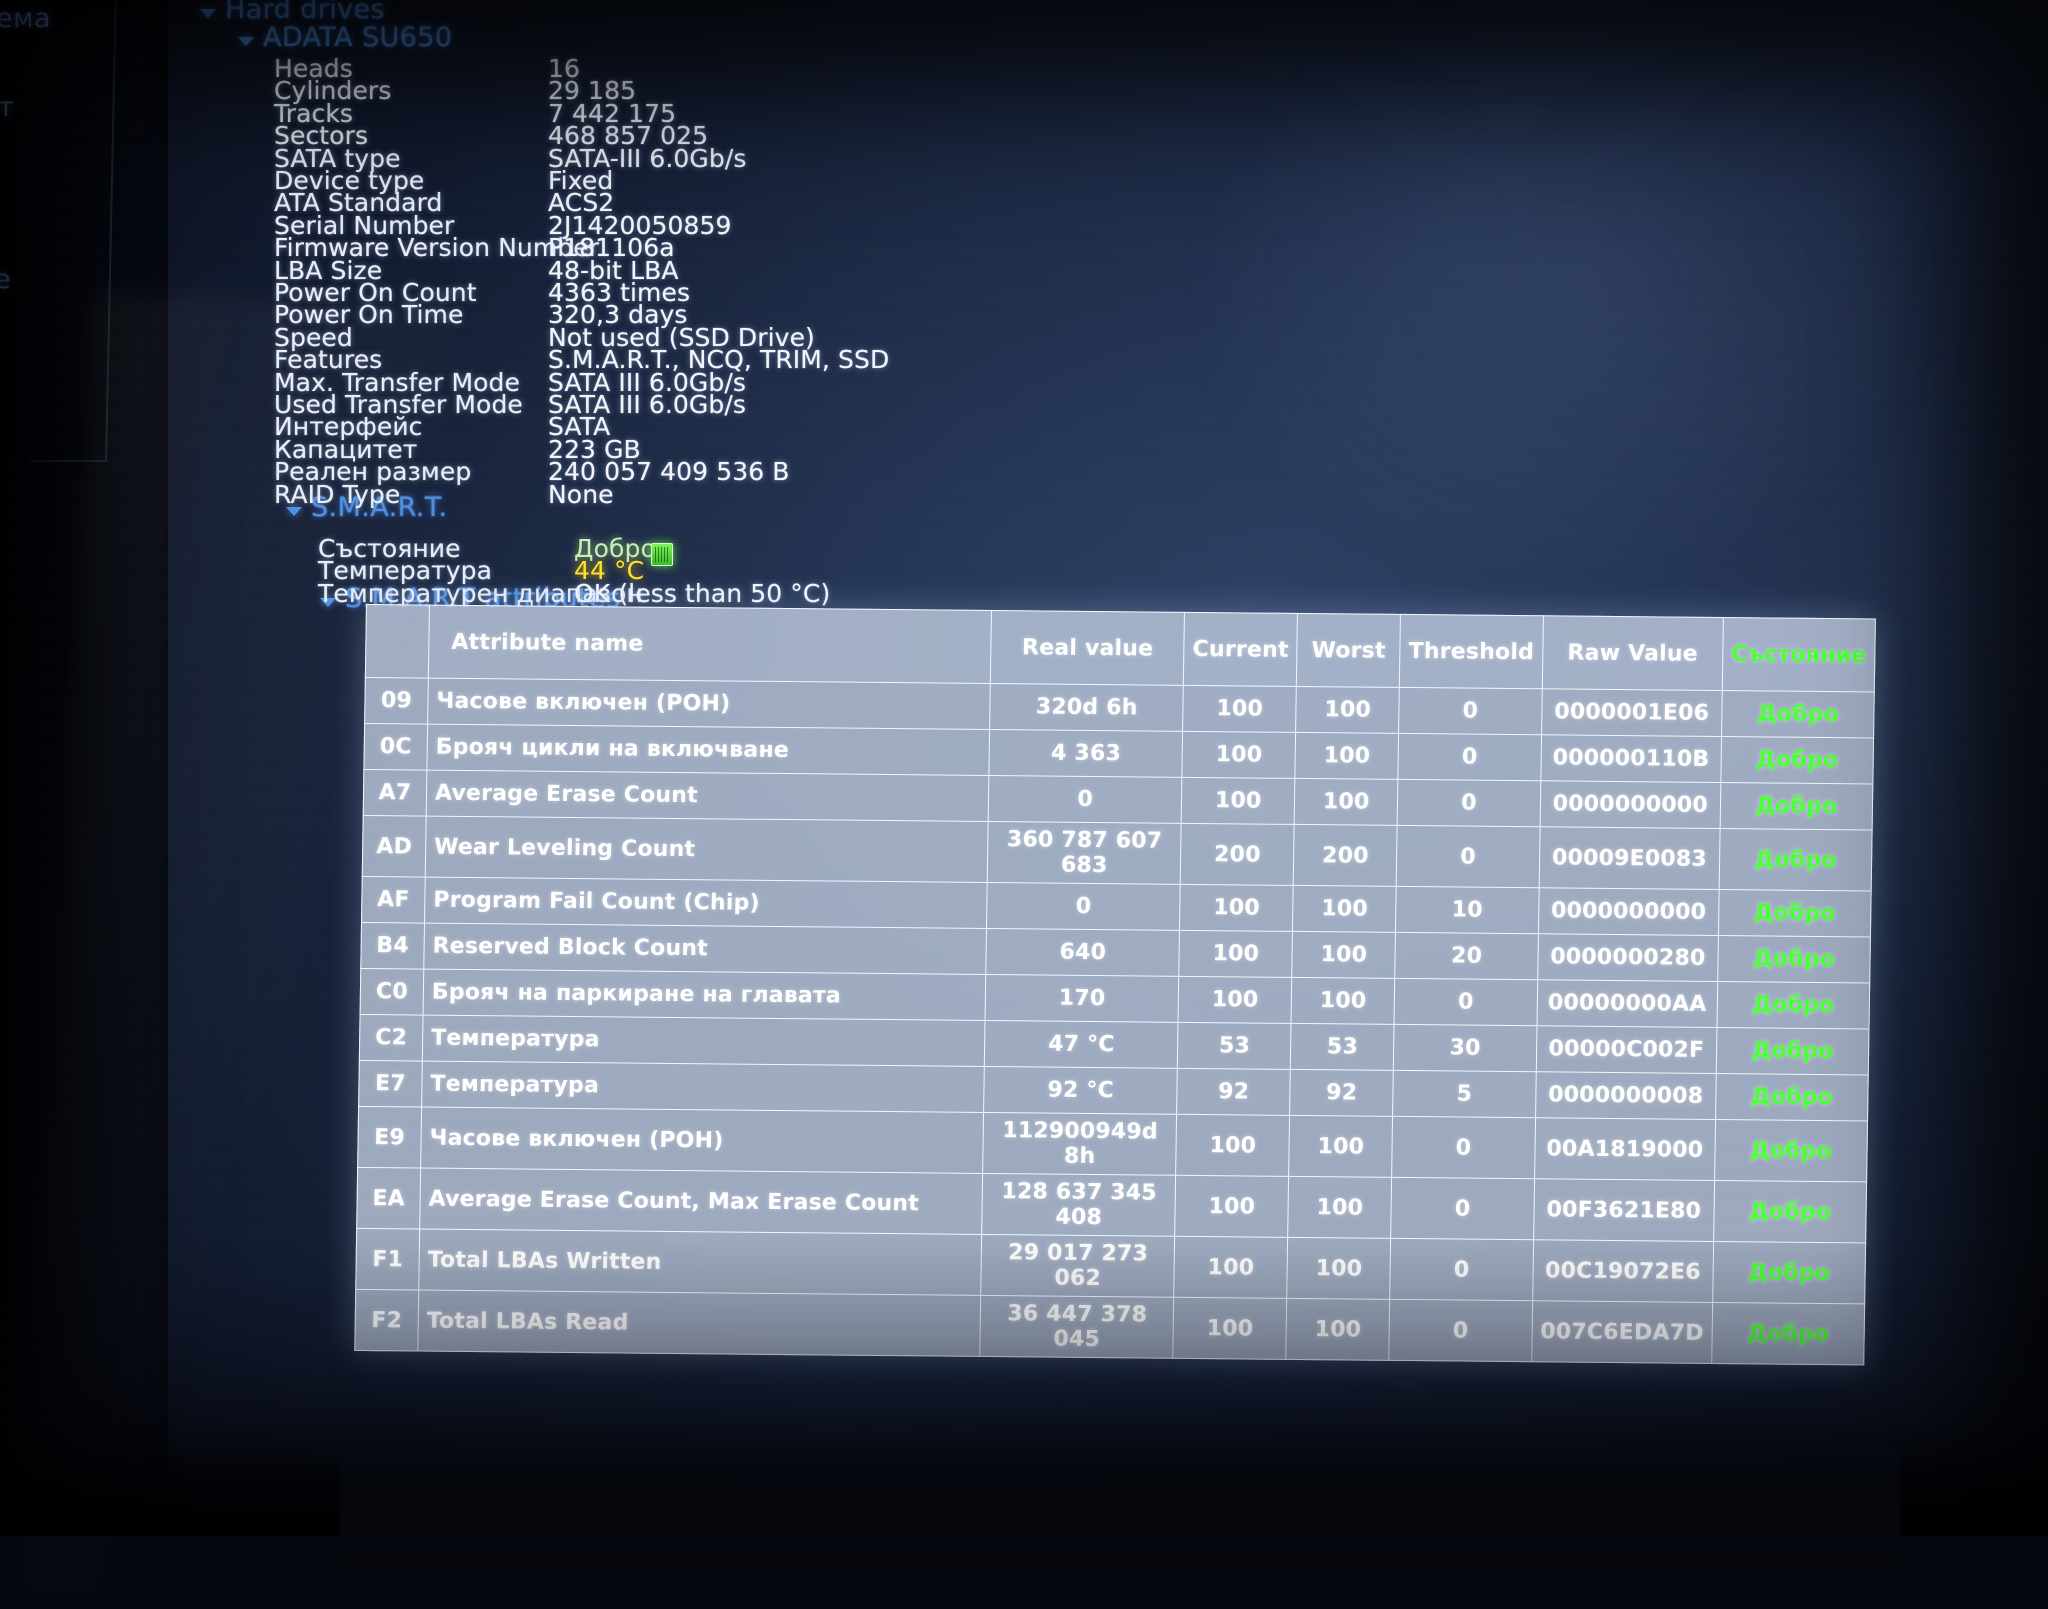  I want to click on row-attribute-id: A7, so click(395, 793).